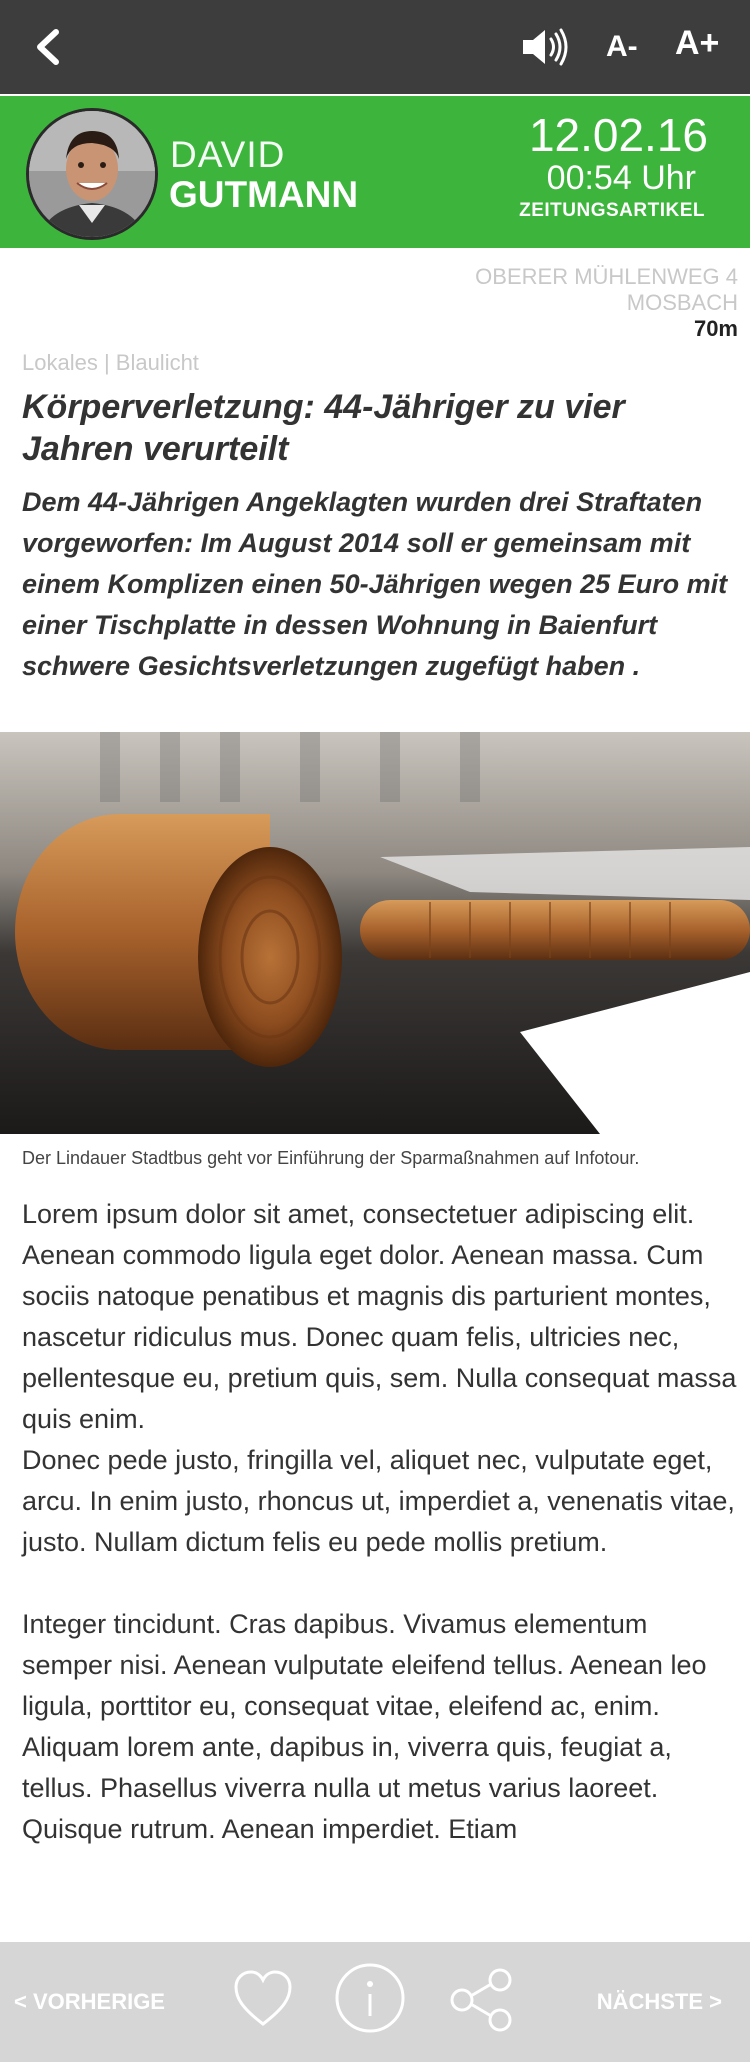 Image resolution: width=750 pixels, height=2062 pixels. I want to click on bottom-nav: < VORHERIGE NÄCHSTE >, so click(375, 2002).